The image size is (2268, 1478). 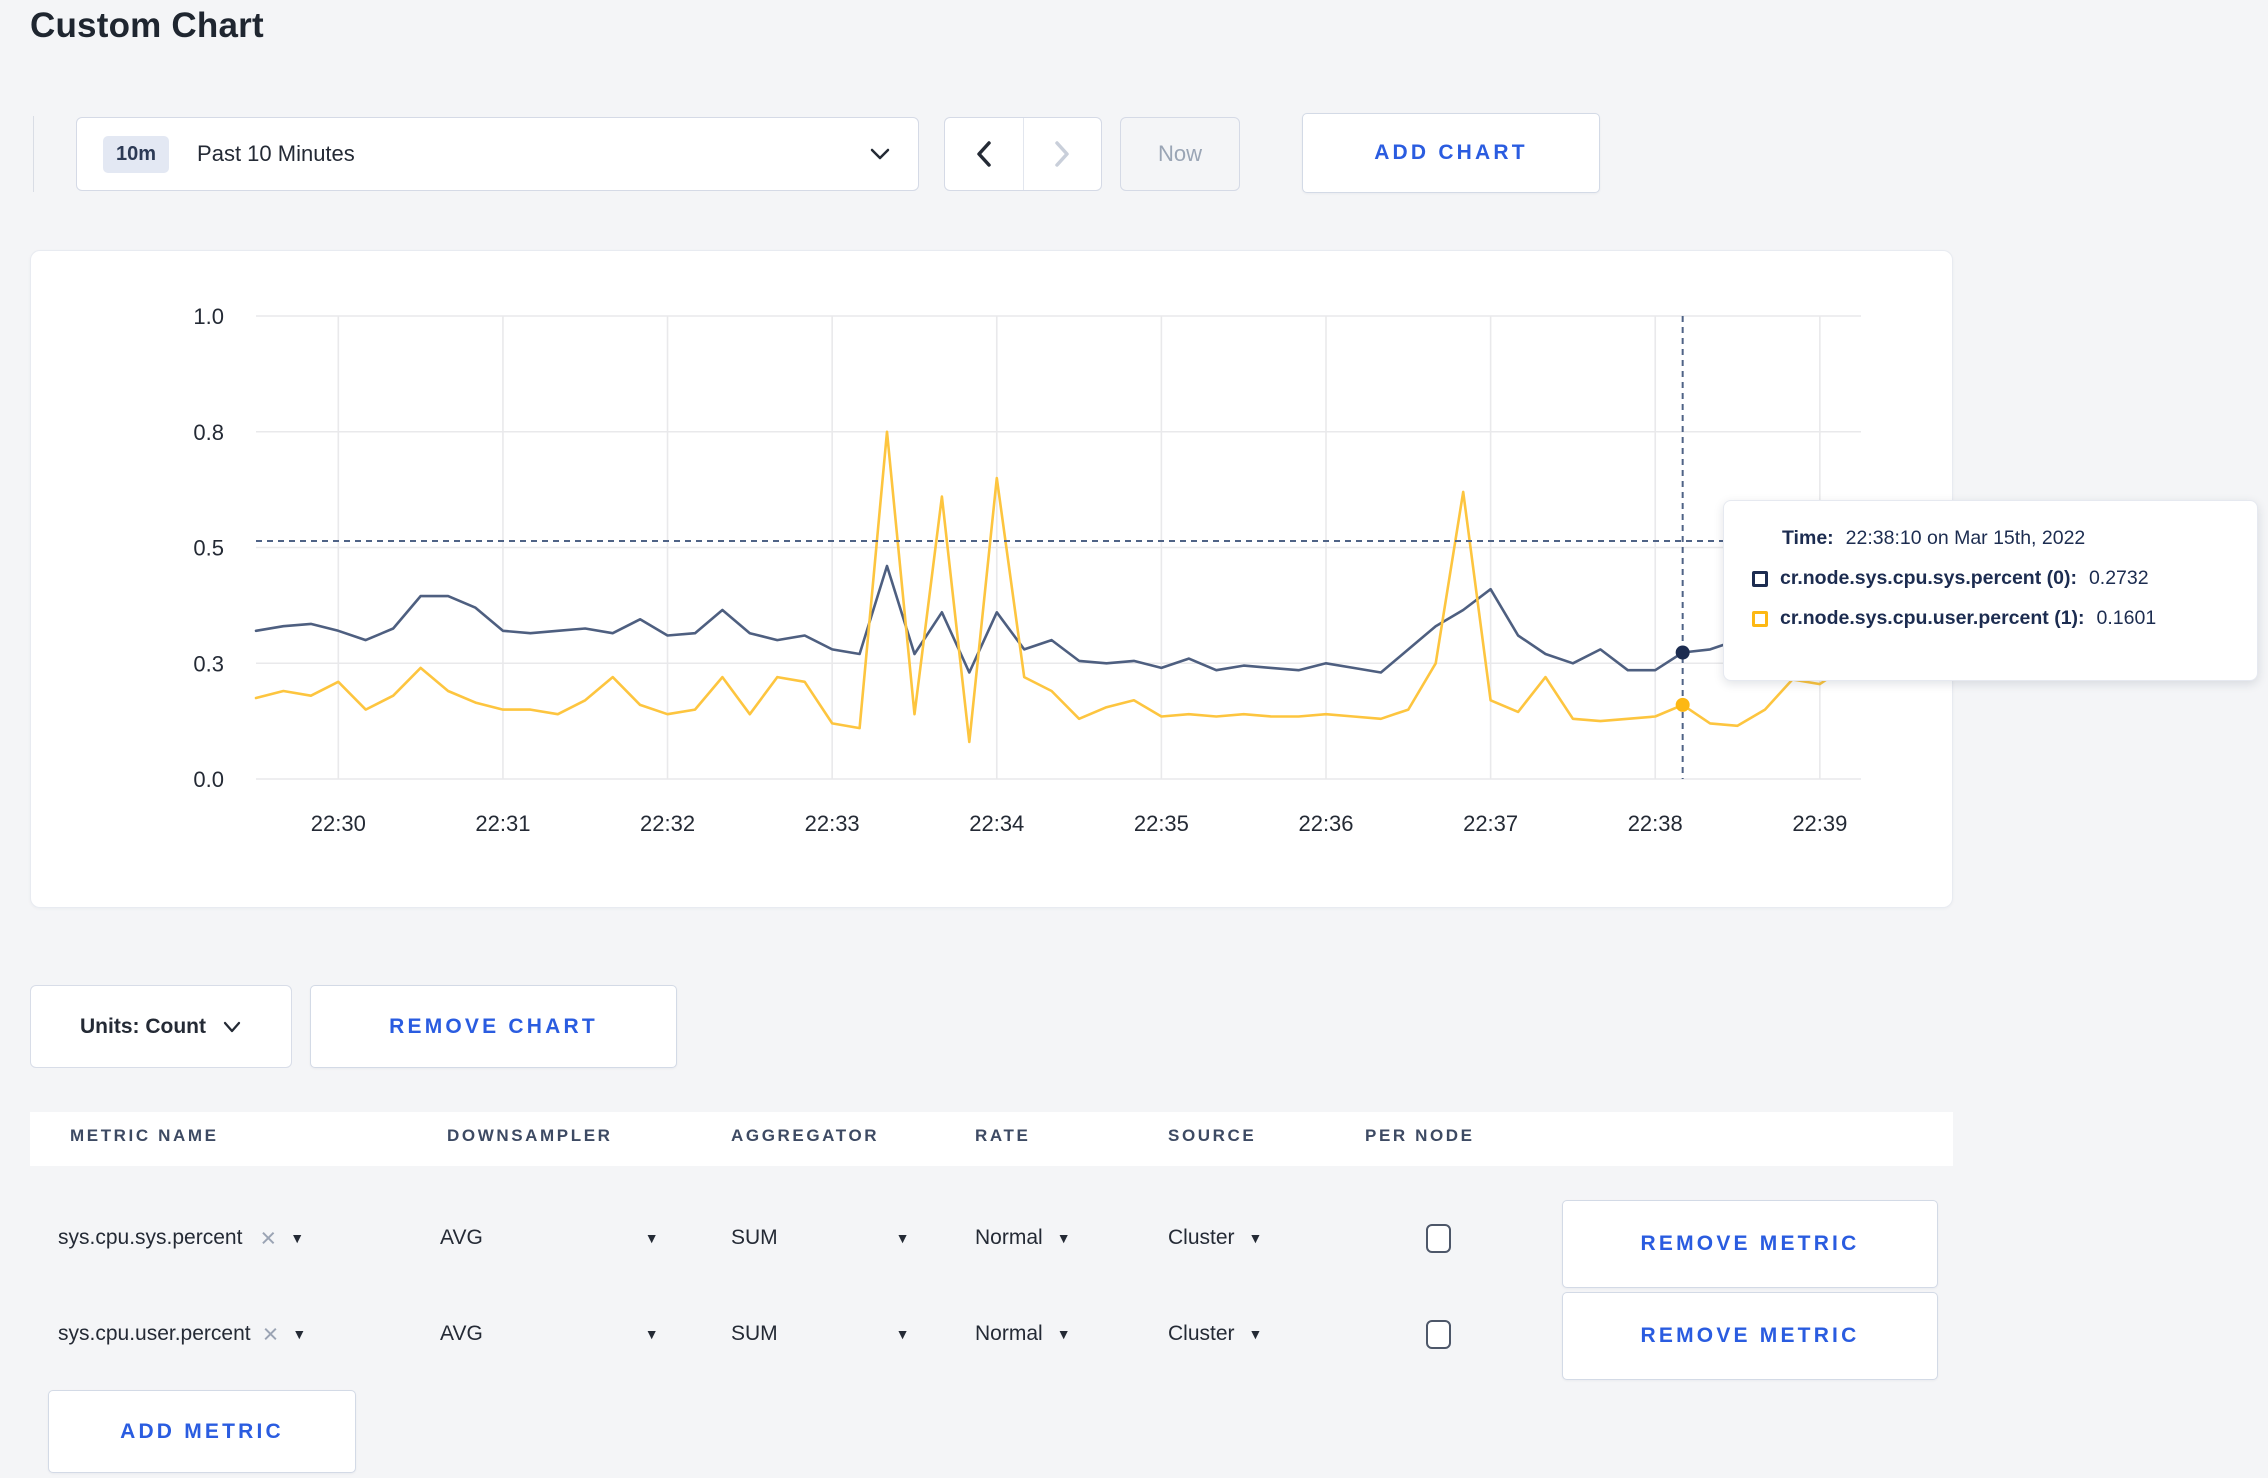 What do you see at coordinates (143, 1026) in the screenshot?
I see `units-label: Units: Count` at bounding box center [143, 1026].